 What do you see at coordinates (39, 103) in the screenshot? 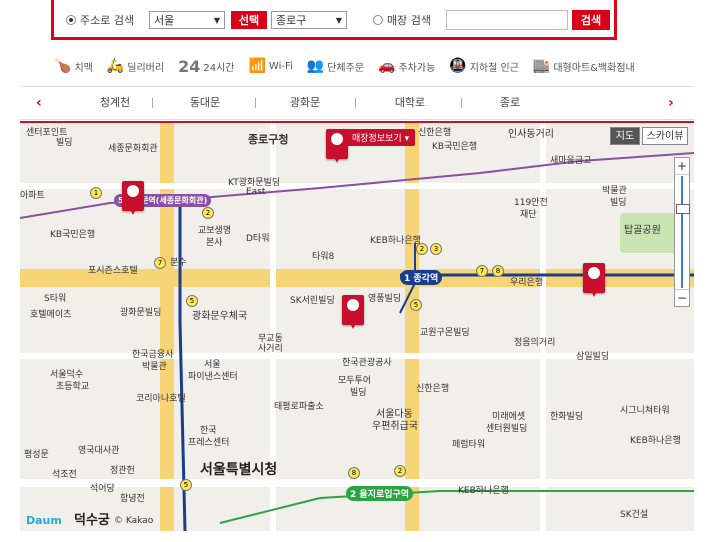
I see `chevron-left-icon: ‹` at bounding box center [39, 103].